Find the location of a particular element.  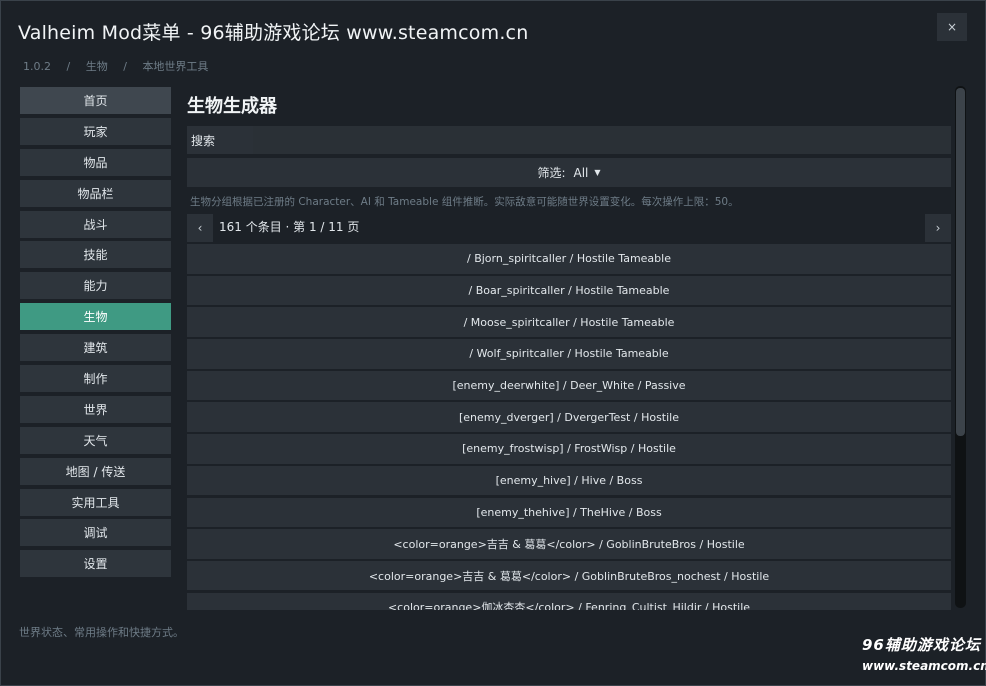

scrollbar is located at coordinates (960, 347).